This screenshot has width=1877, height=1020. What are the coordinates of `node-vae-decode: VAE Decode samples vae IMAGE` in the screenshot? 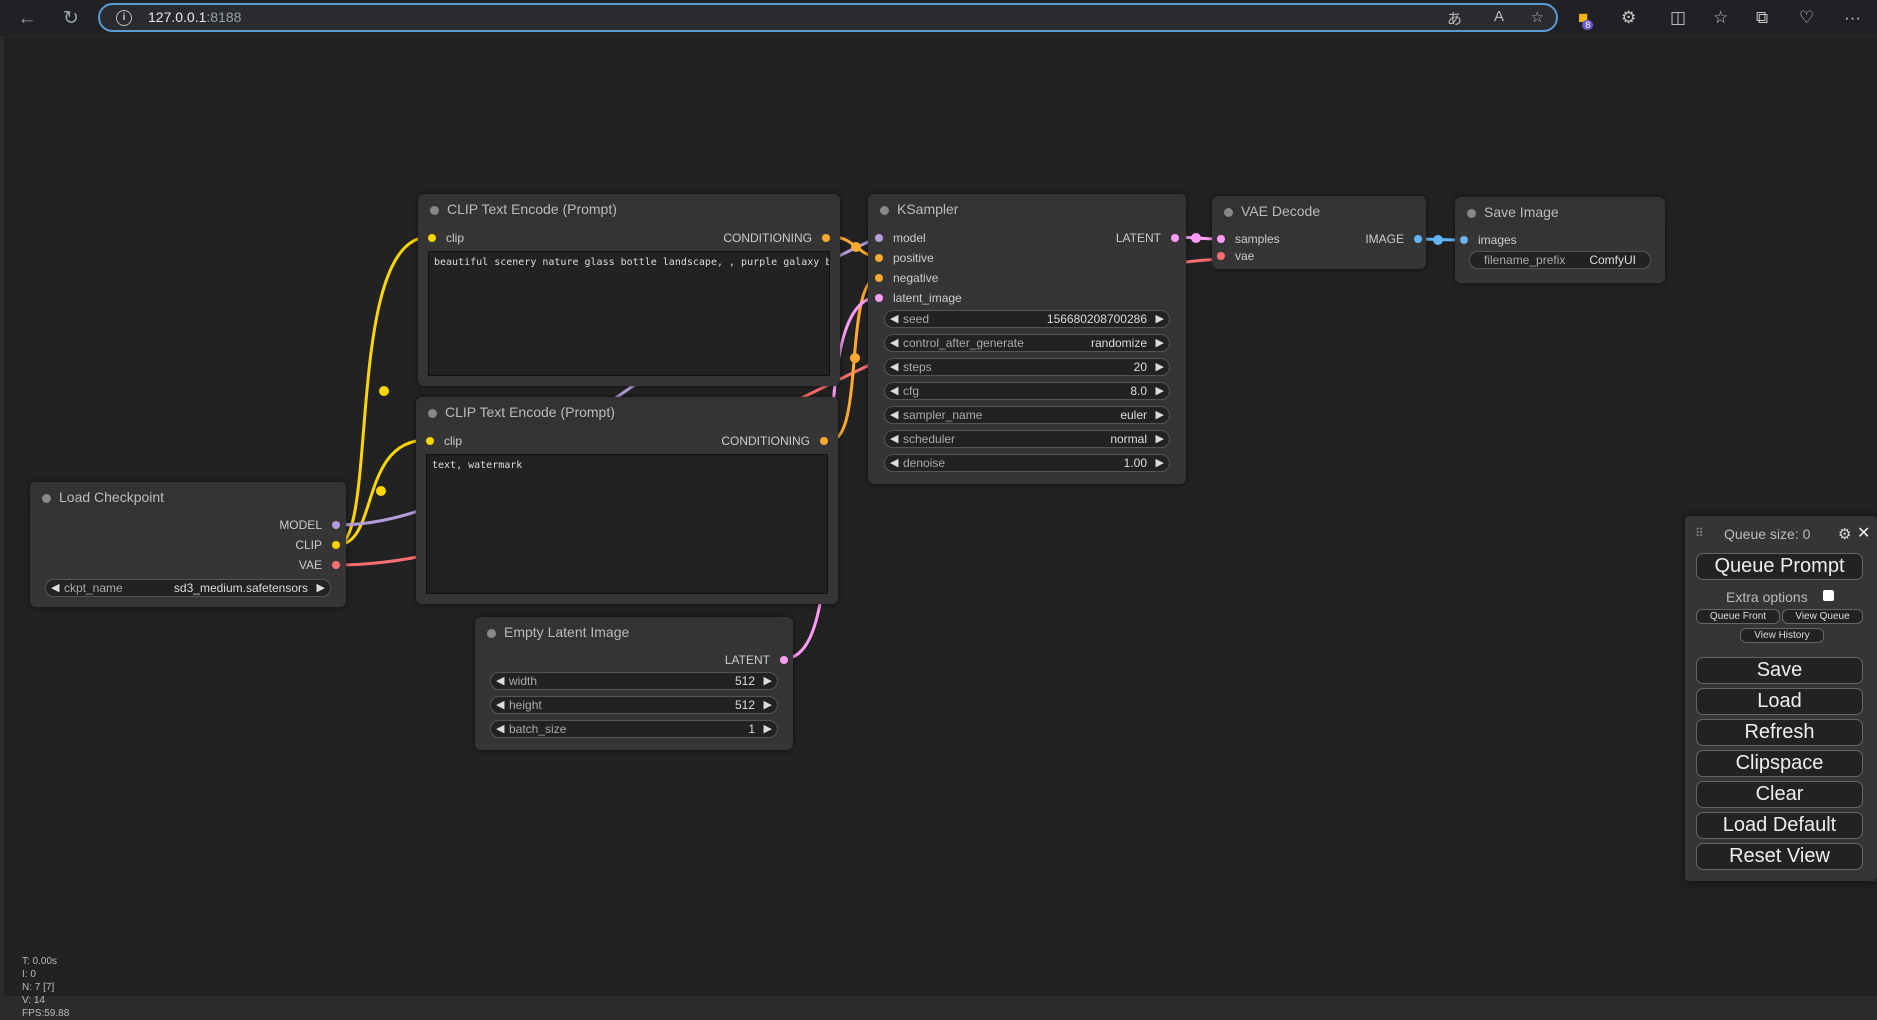 It's located at (1319, 232).